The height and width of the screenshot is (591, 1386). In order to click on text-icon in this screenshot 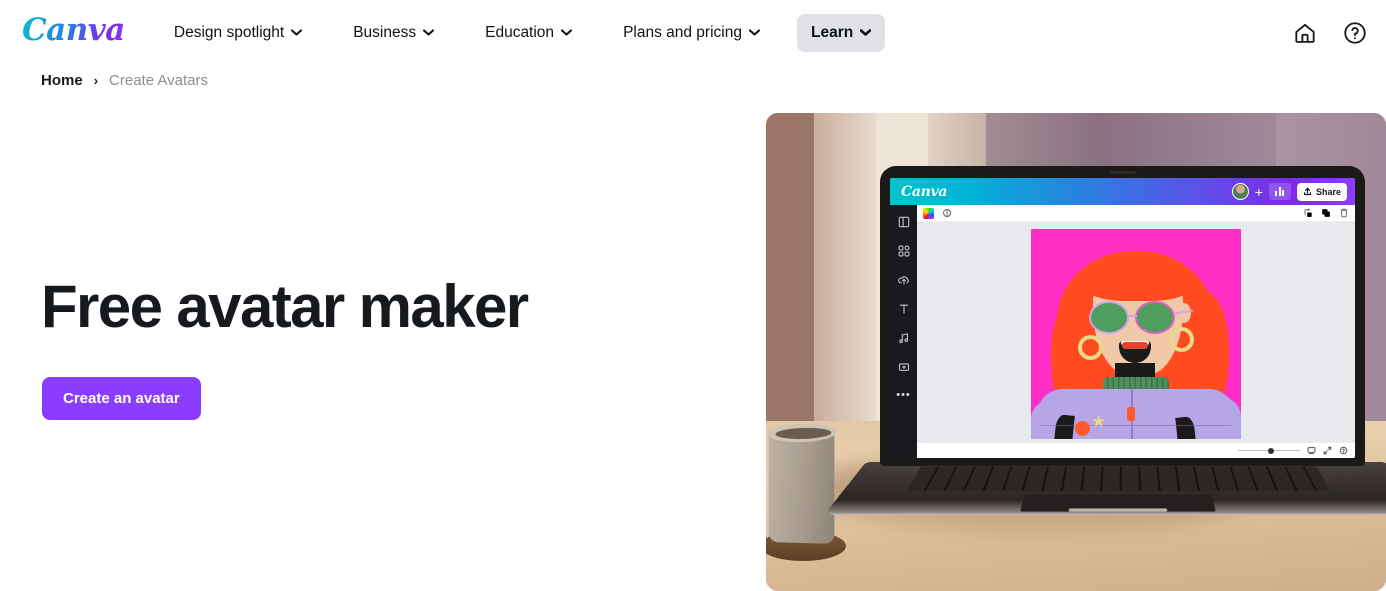, I will do `click(904, 309)`.